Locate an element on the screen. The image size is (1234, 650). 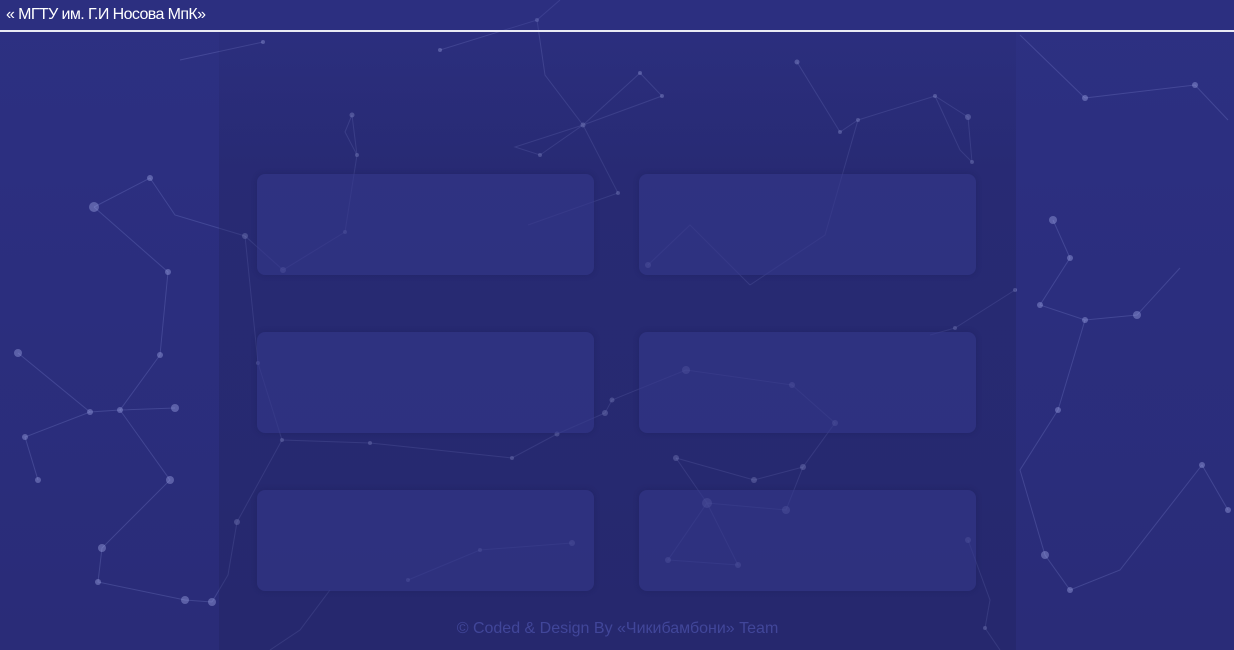
top-header-bar: « МГТУ им. Г.И Носова МпК» is located at coordinates (617, 16).